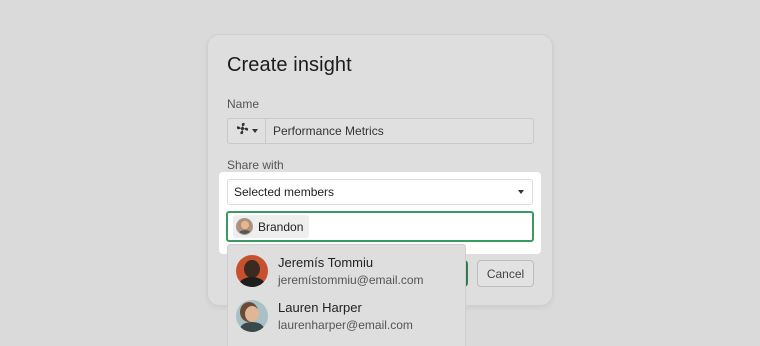  What do you see at coordinates (255, 165) in the screenshot?
I see `share-with-label: Share with` at bounding box center [255, 165].